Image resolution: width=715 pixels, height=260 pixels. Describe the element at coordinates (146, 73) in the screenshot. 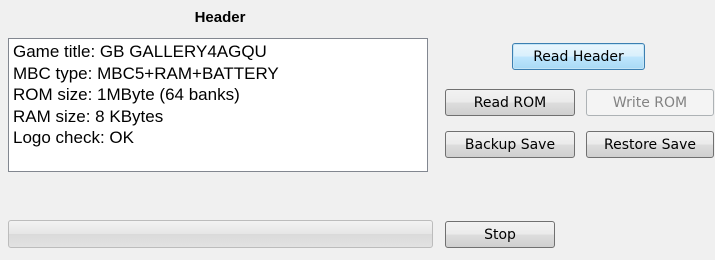

I see `header-line-mbc-type: MBC type: MBC5+RAM+BATTERY` at that location.